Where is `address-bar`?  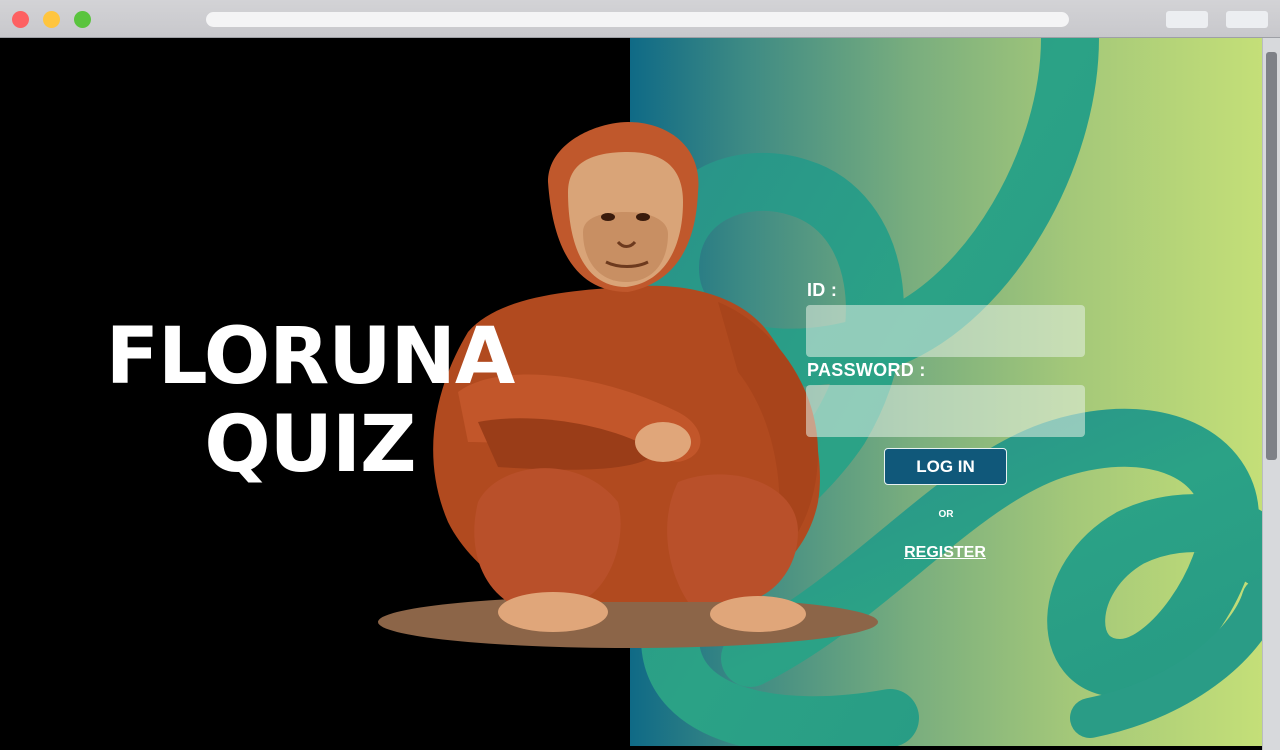 address-bar is located at coordinates (637, 19).